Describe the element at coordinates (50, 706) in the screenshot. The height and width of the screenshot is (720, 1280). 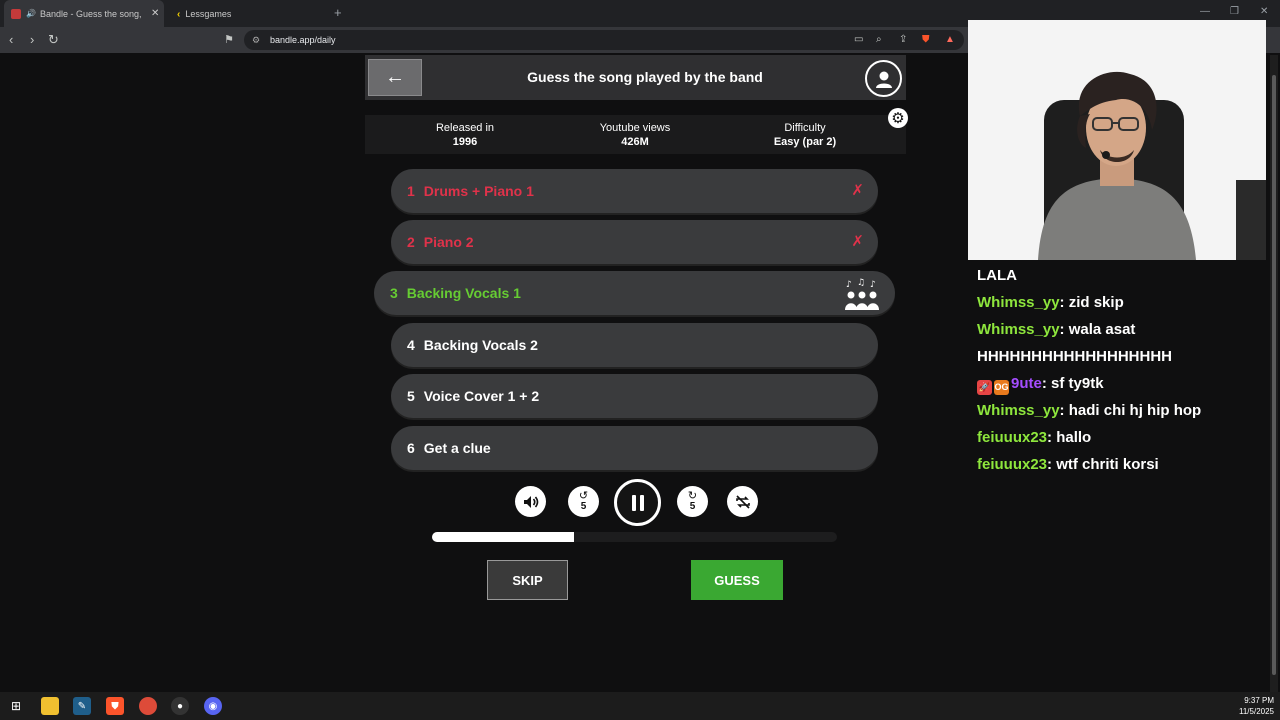
I see `file-explorer-icon` at that location.